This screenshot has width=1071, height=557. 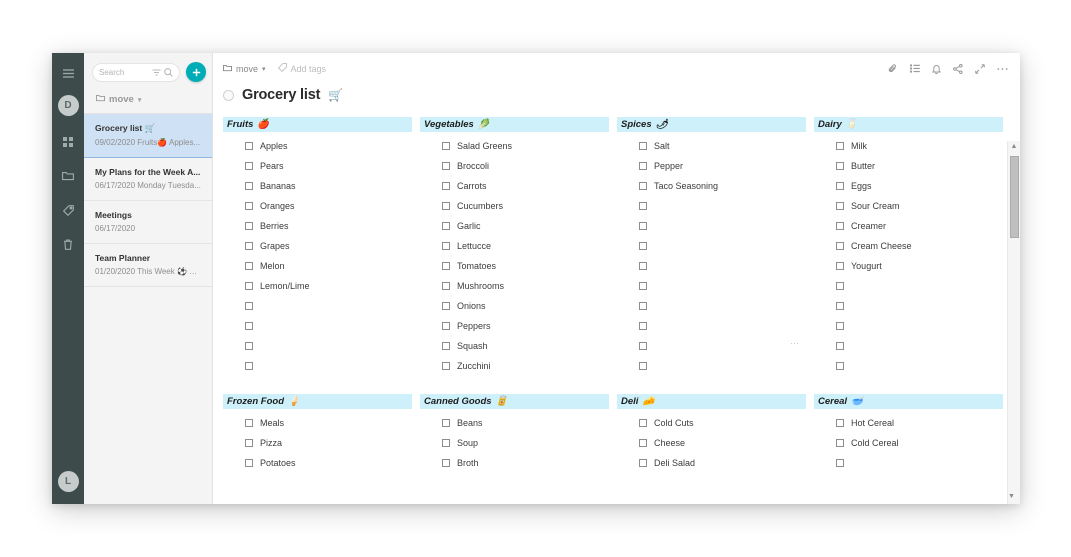 I want to click on column-handle-icon: ⋯, so click(x=795, y=343).